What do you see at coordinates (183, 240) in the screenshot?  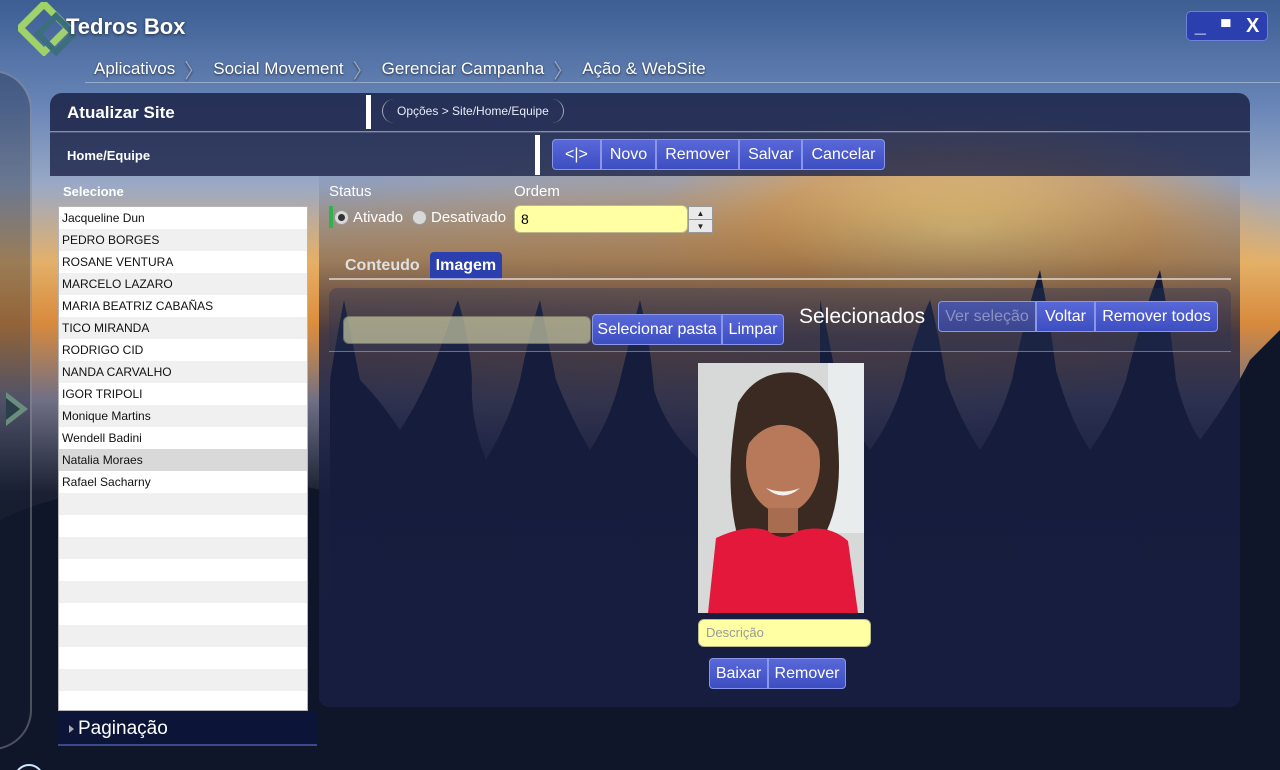 I see `list-item: PEDRO BORGES` at bounding box center [183, 240].